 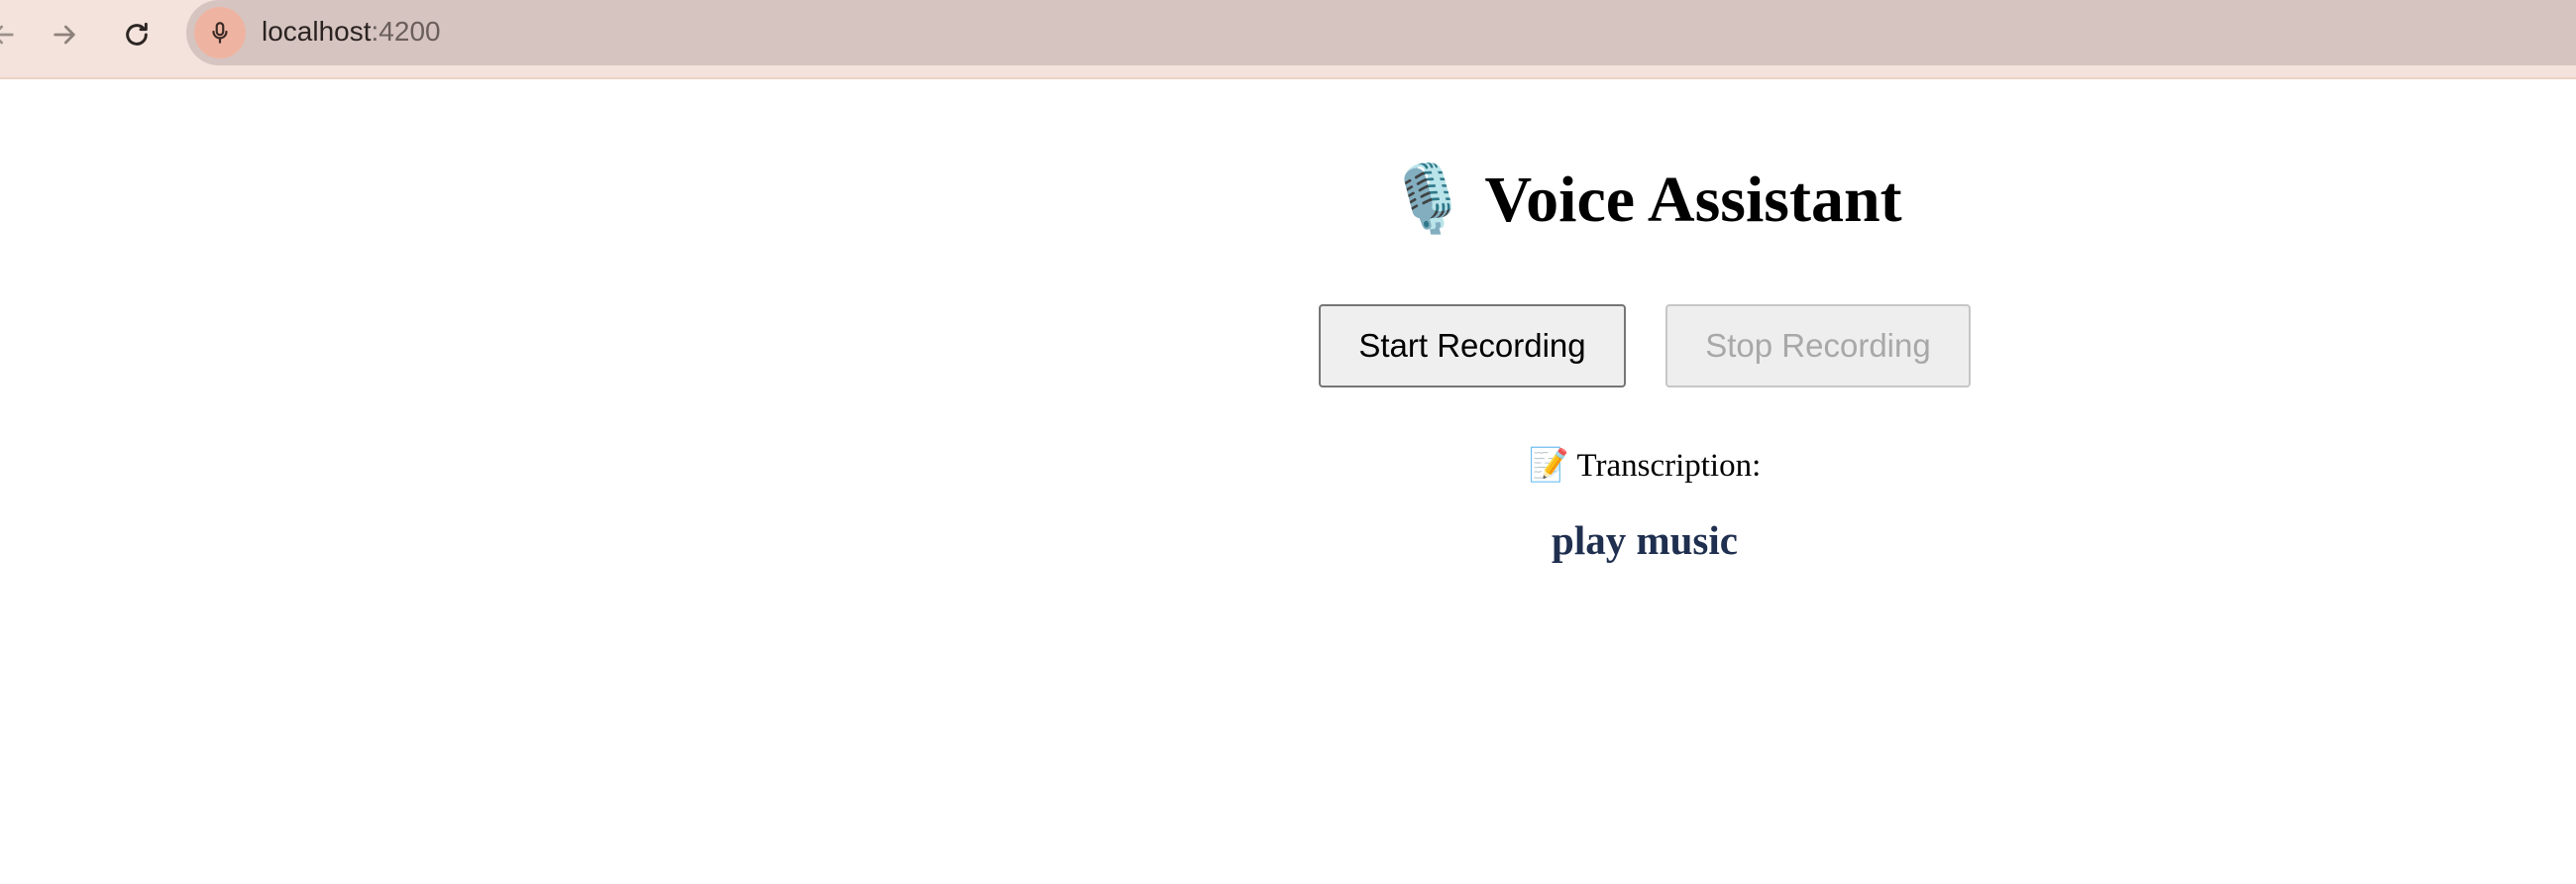 I want to click on start-recording-button: Start Recording, so click(x=1473, y=345).